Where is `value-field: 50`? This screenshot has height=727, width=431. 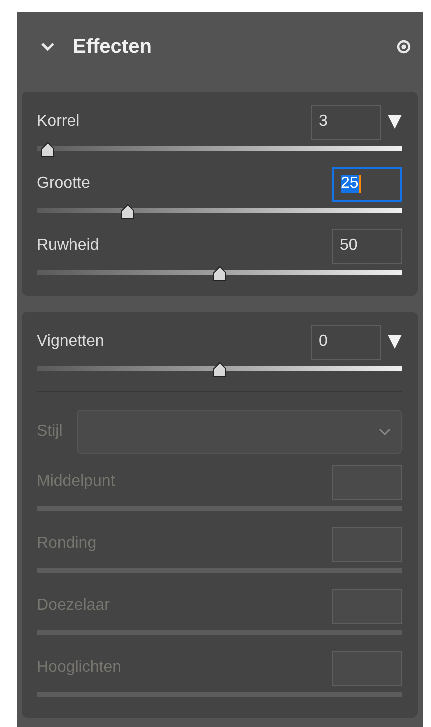 value-field: 50 is located at coordinates (367, 246).